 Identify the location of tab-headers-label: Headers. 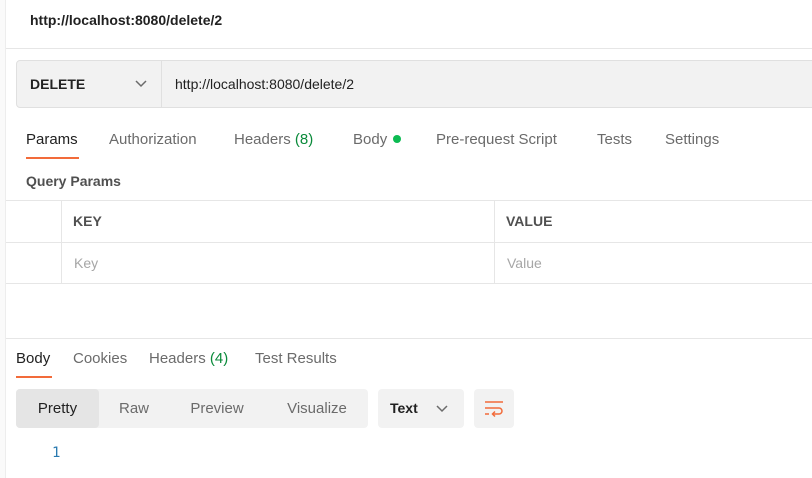
(262, 139).